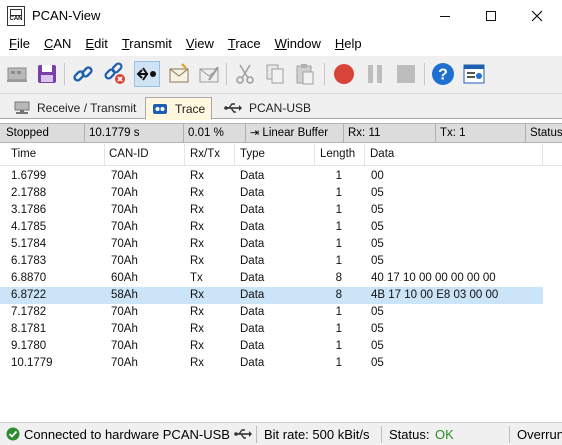 The height and width of the screenshot is (445, 562). Describe the element at coordinates (271, 363) in the screenshot. I see `table-row: 10.1779 70Ah Rx Data 1 05` at that location.